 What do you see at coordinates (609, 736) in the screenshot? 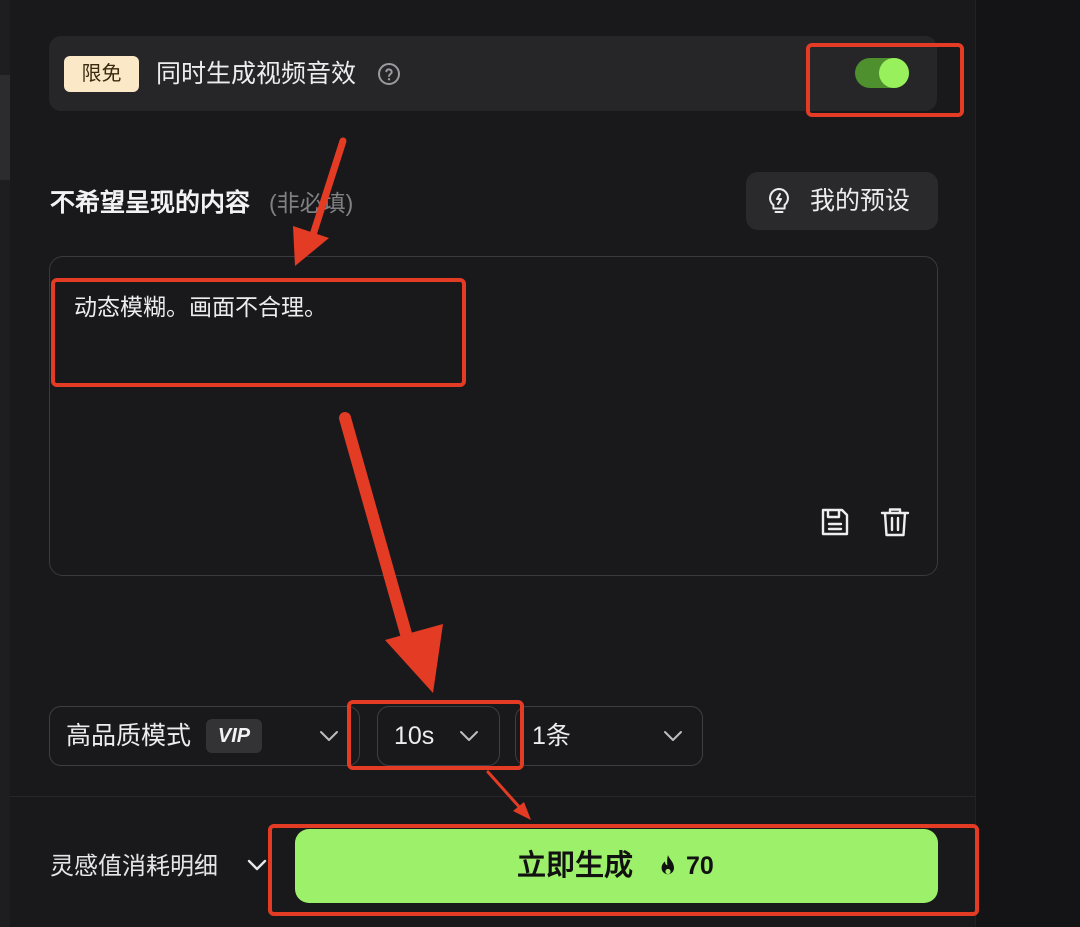
I see `count-select: 1条` at bounding box center [609, 736].